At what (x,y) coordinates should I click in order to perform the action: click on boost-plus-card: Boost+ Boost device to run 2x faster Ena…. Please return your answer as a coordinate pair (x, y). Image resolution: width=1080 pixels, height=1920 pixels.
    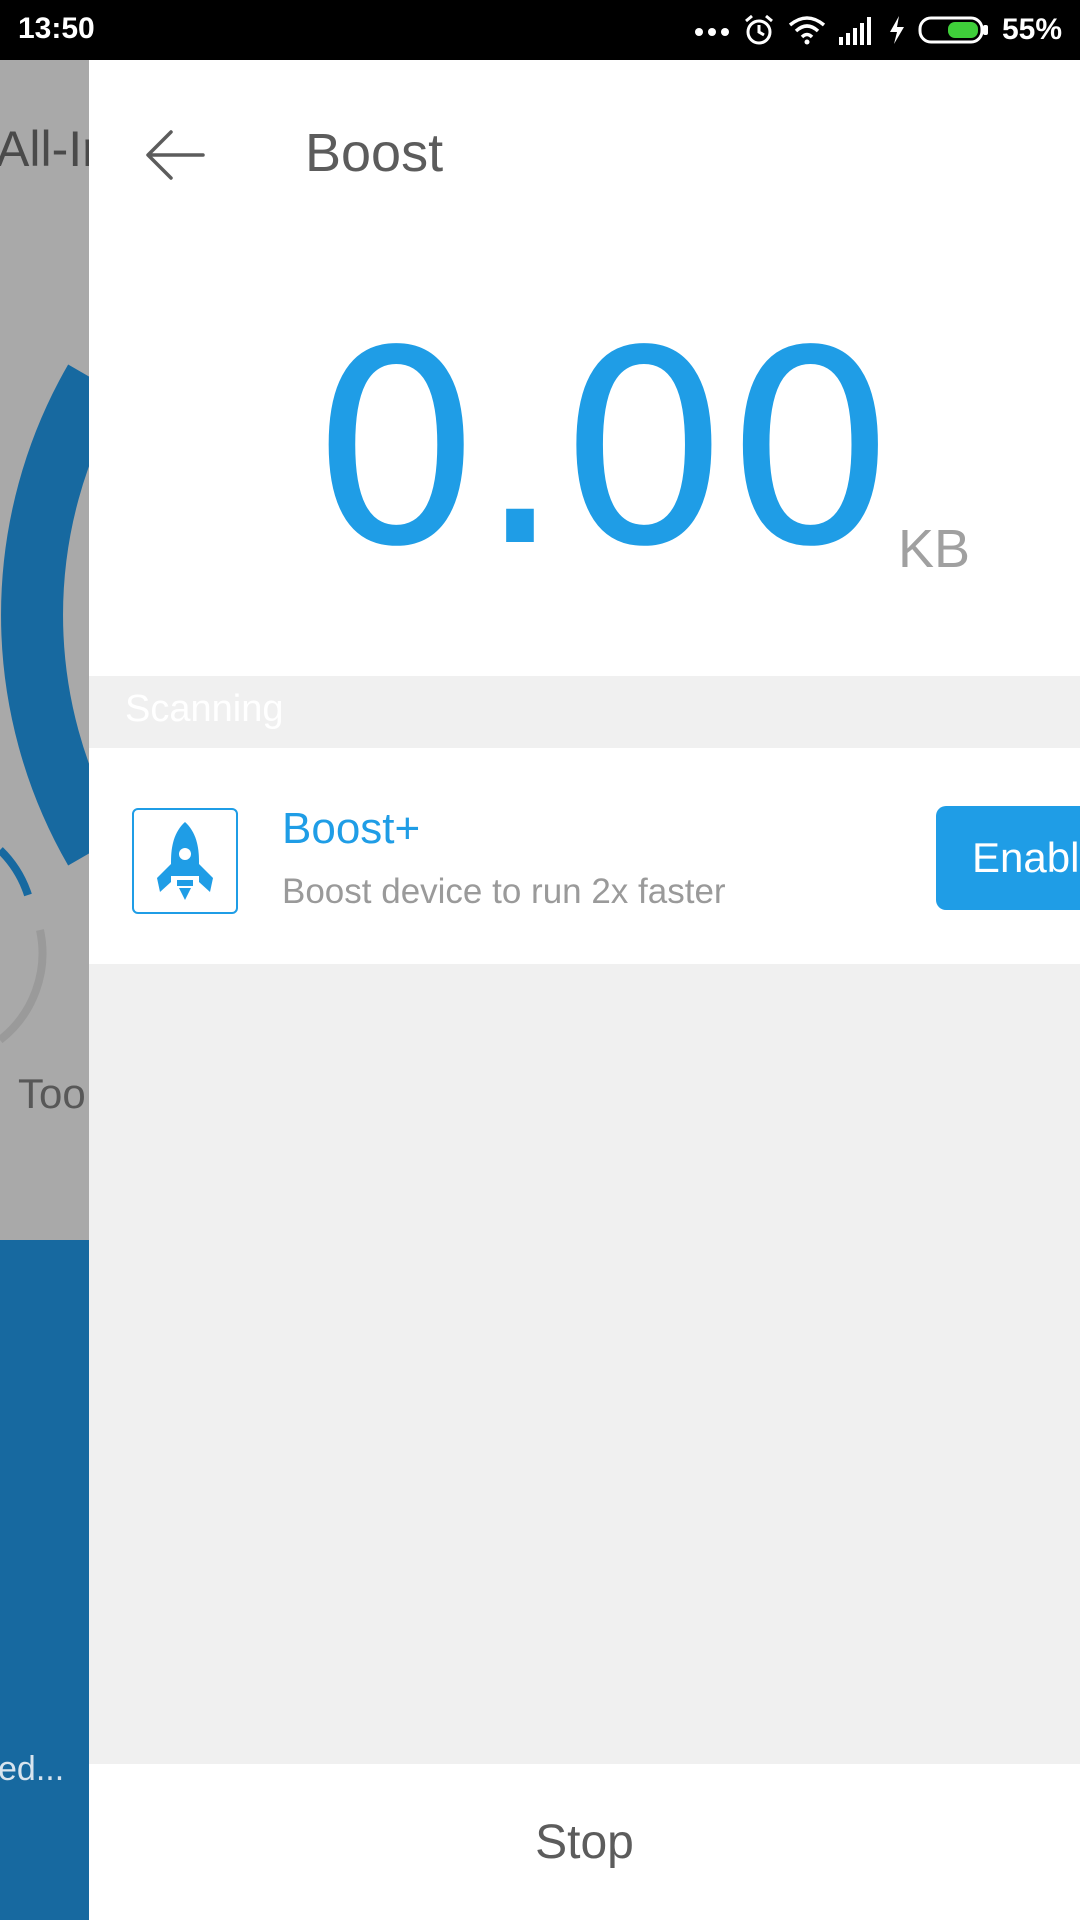
    Looking at the image, I should click on (584, 856).